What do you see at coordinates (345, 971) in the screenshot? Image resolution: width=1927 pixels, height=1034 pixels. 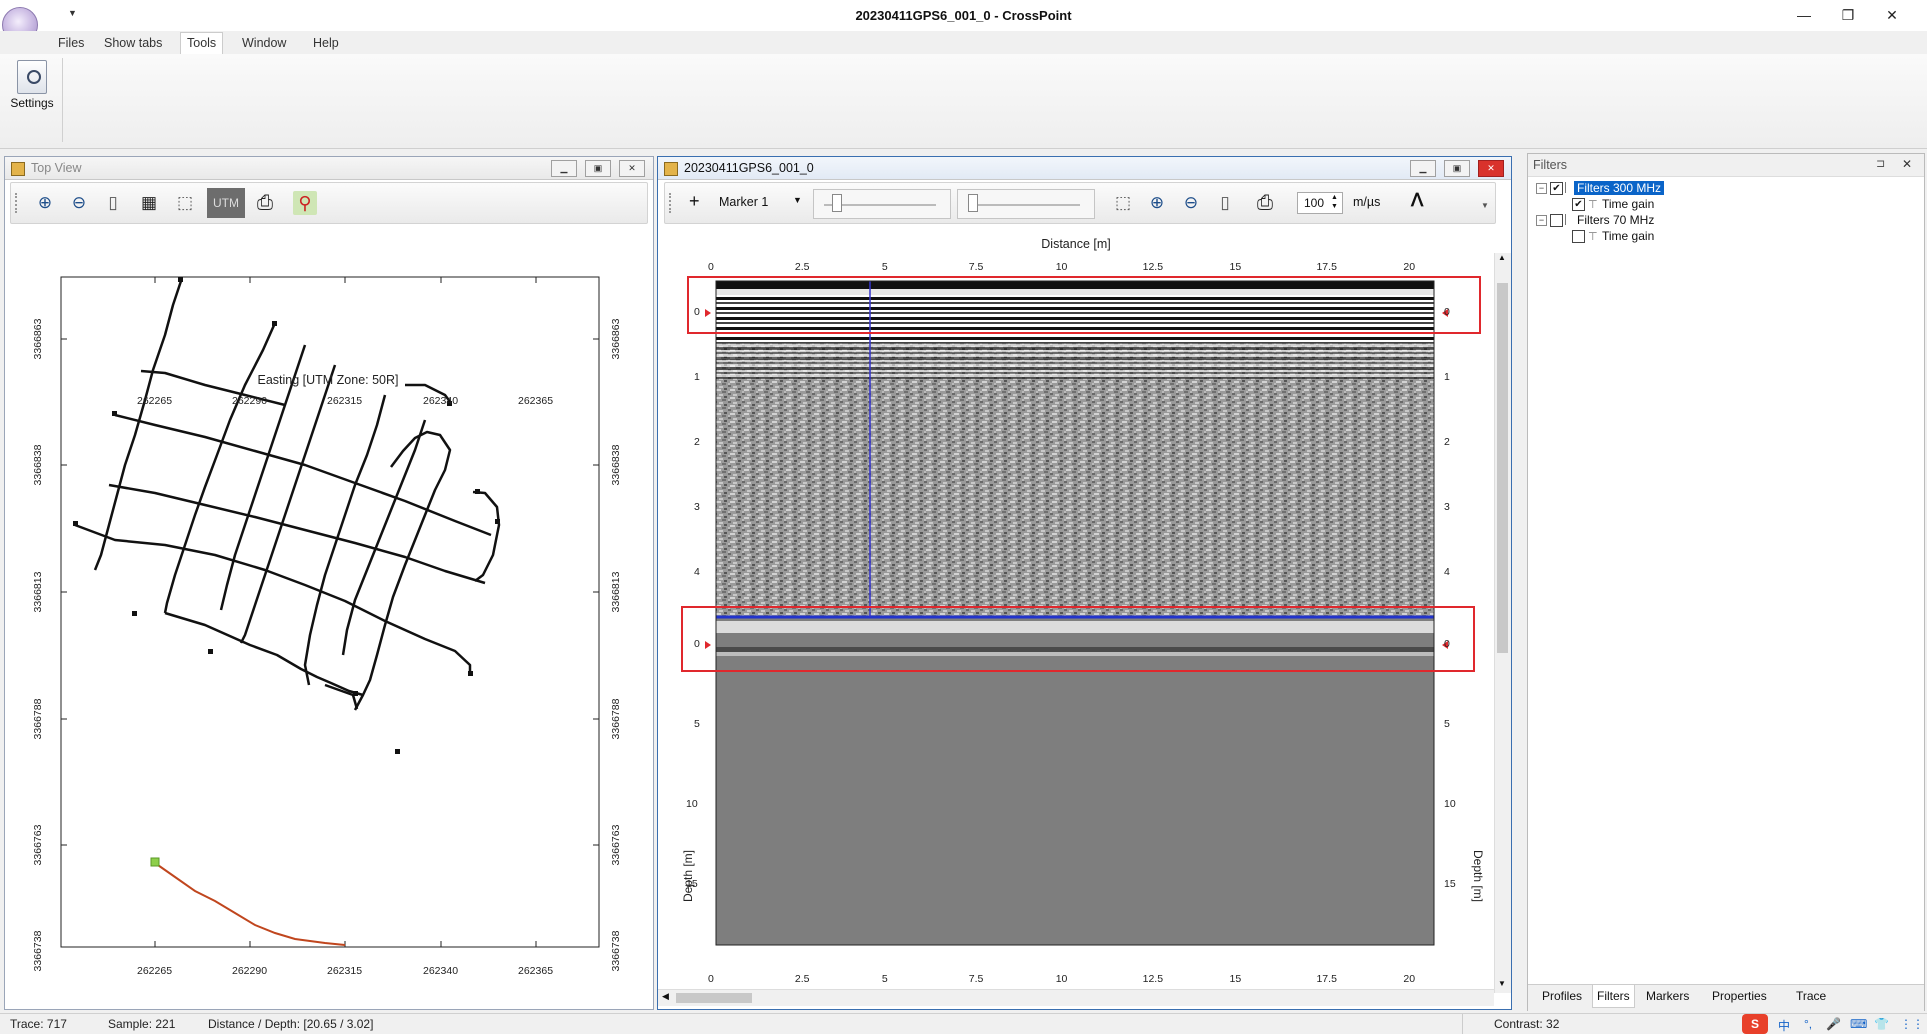 I see `bottom-tick-3: 262315` at bounding box center [345, 971].